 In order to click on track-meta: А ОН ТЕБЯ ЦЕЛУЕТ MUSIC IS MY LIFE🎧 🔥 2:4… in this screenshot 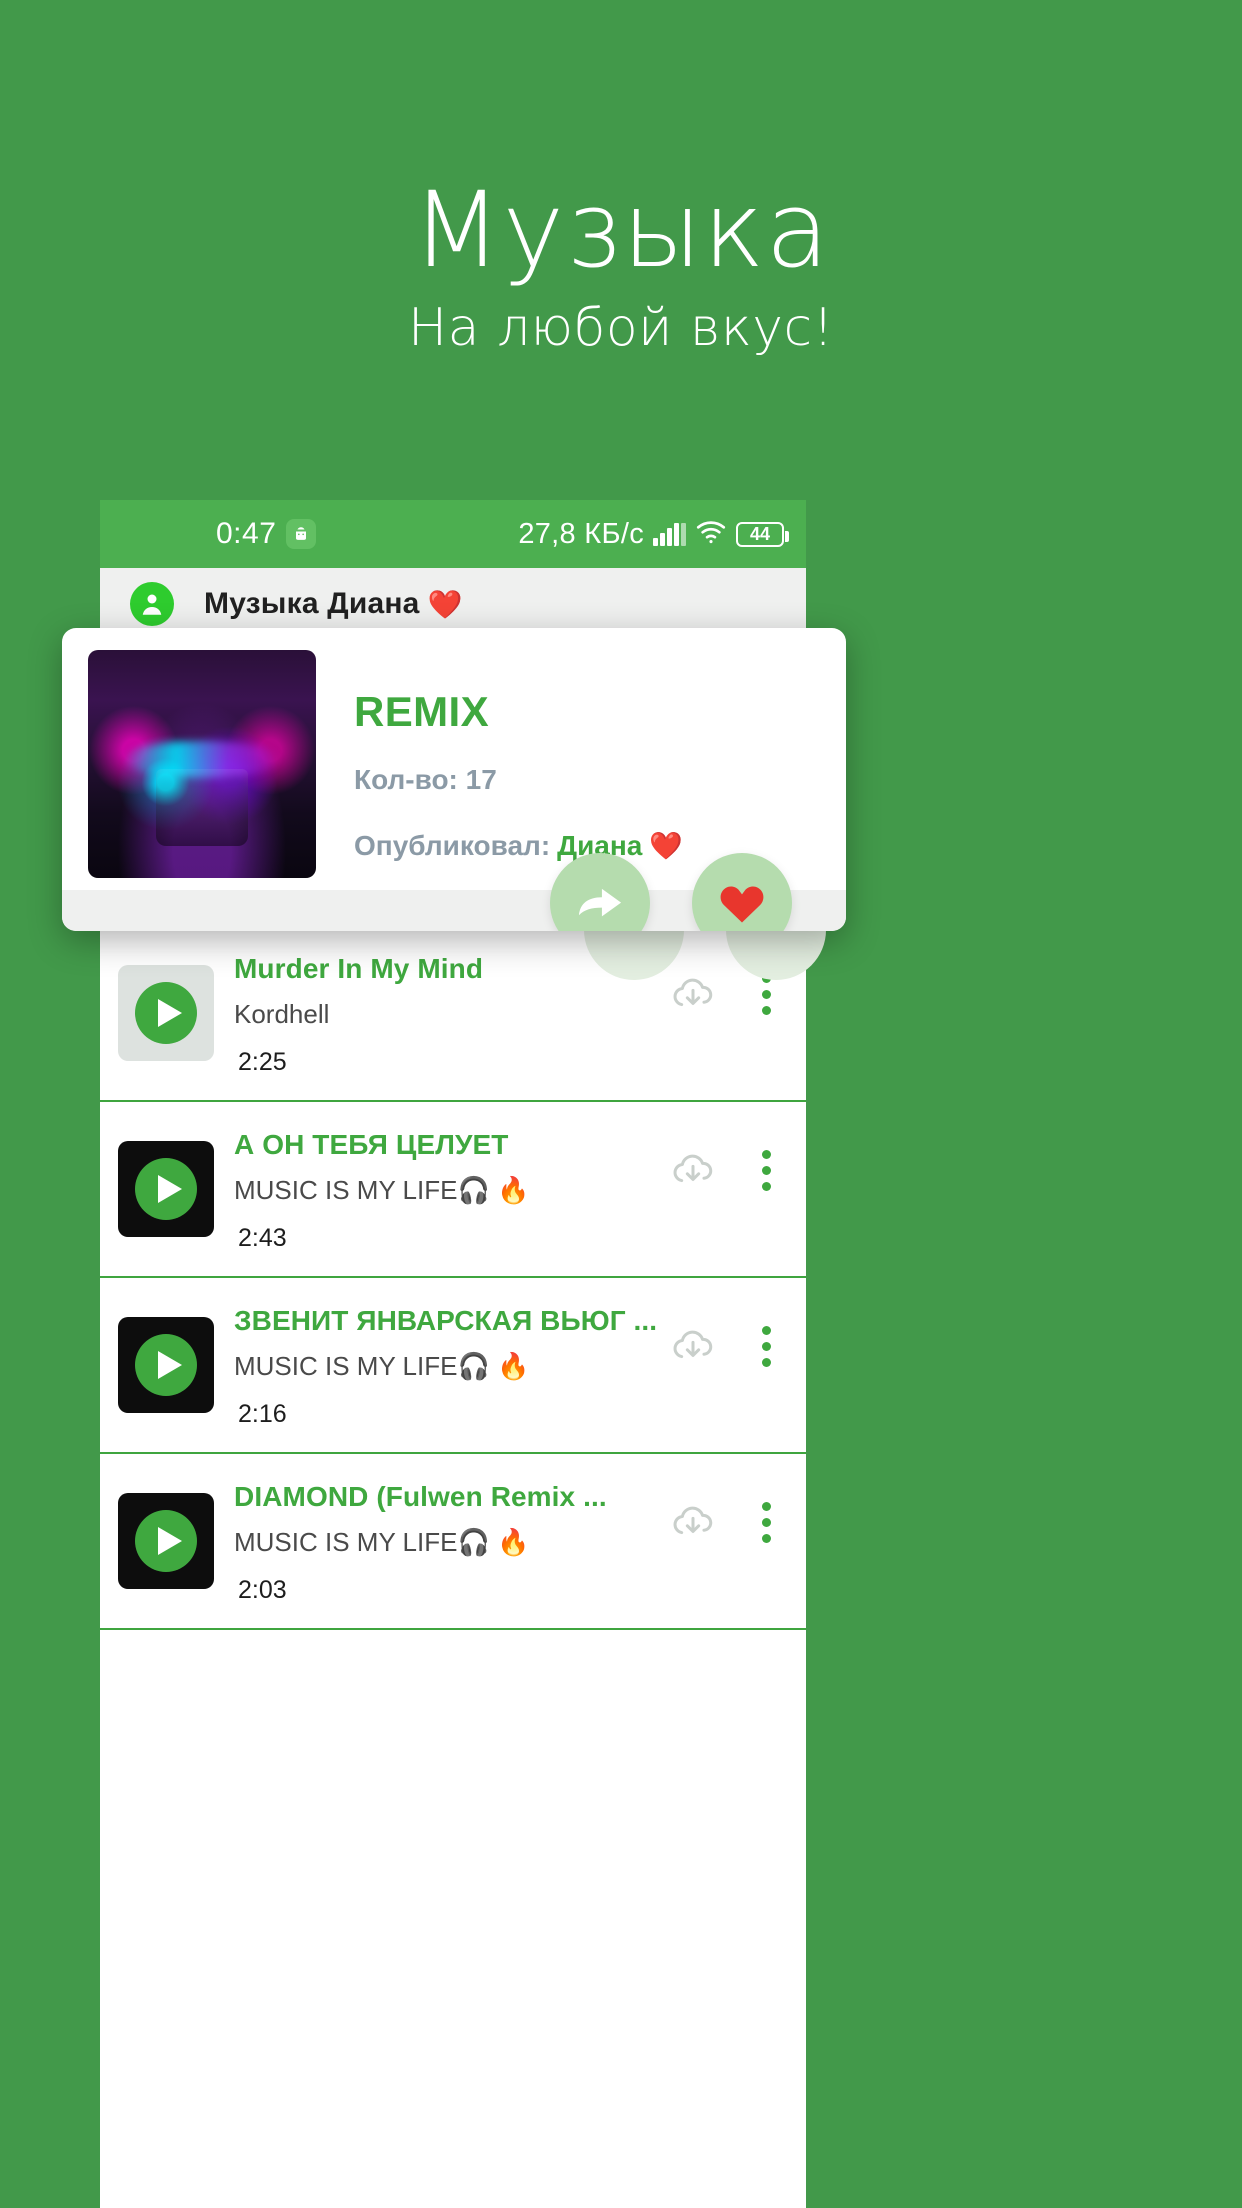, I will do `click(451, 1189)`.